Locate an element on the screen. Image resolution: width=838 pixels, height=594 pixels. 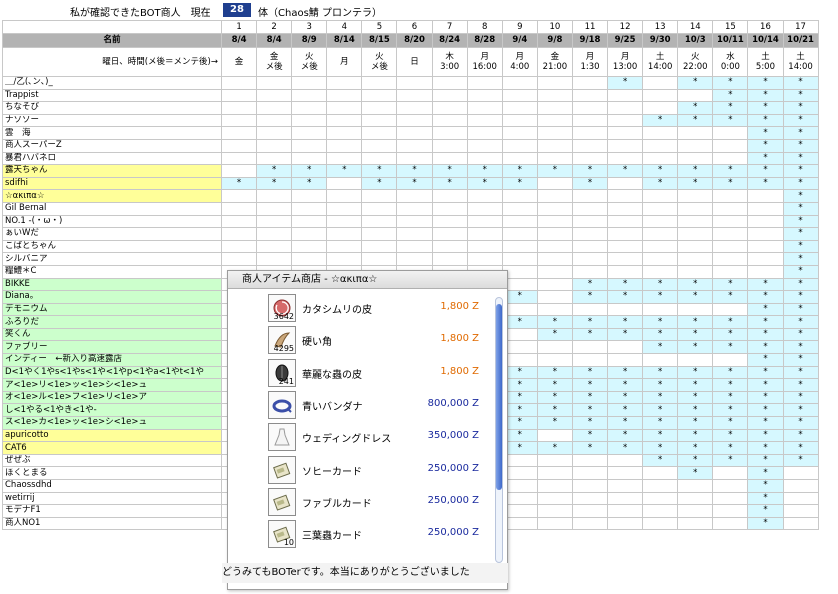
day-time-header: 水 0:00 is located at coordinates (730, 62).